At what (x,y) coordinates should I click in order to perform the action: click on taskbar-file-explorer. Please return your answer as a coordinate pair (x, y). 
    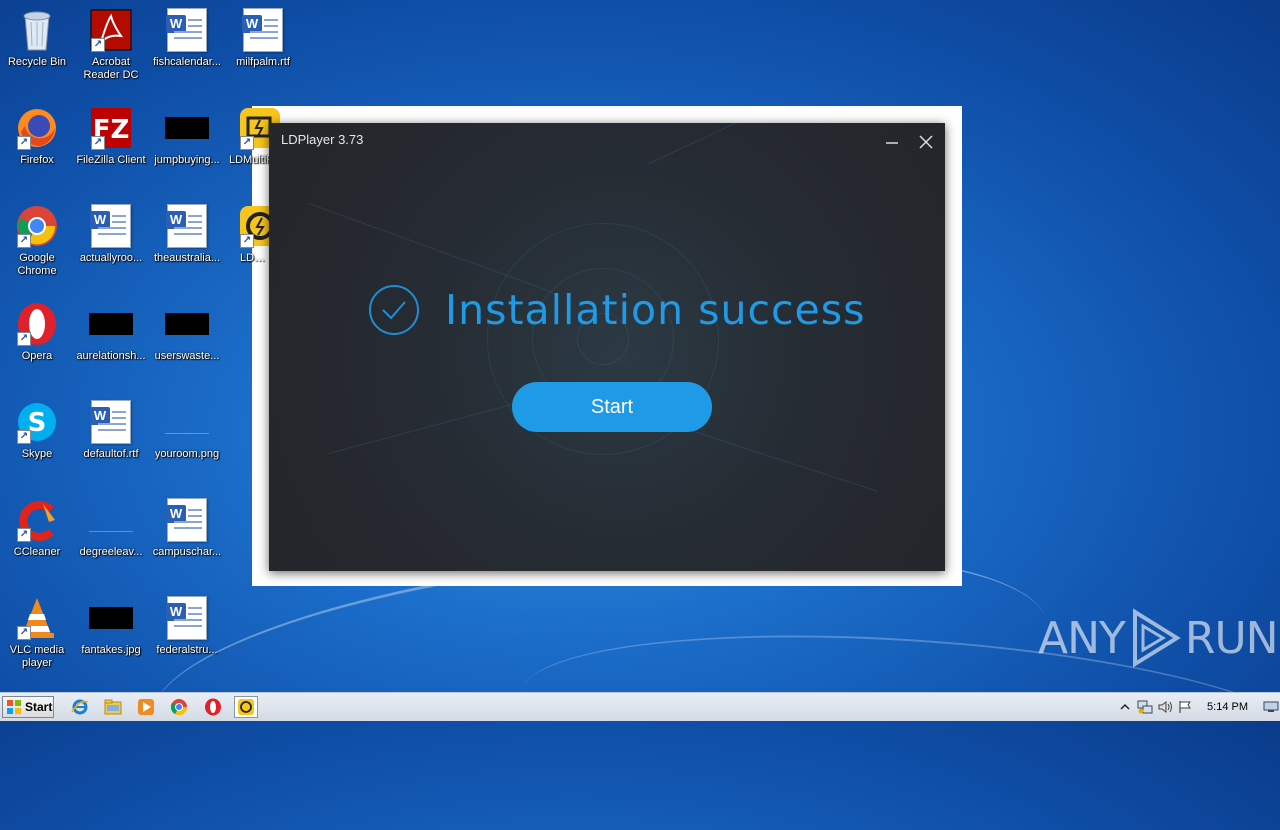
    Looking at the image, I should click on (113, 707).